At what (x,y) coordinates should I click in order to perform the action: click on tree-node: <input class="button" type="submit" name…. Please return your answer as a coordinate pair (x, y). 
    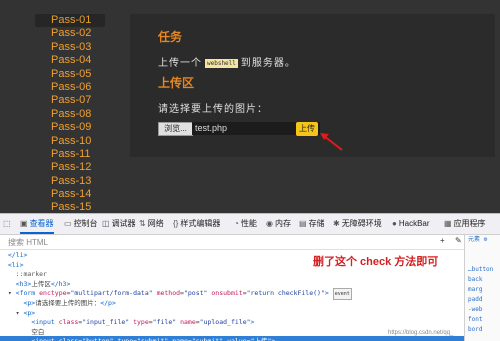
    Looking at the image, I should click on (232, 338).